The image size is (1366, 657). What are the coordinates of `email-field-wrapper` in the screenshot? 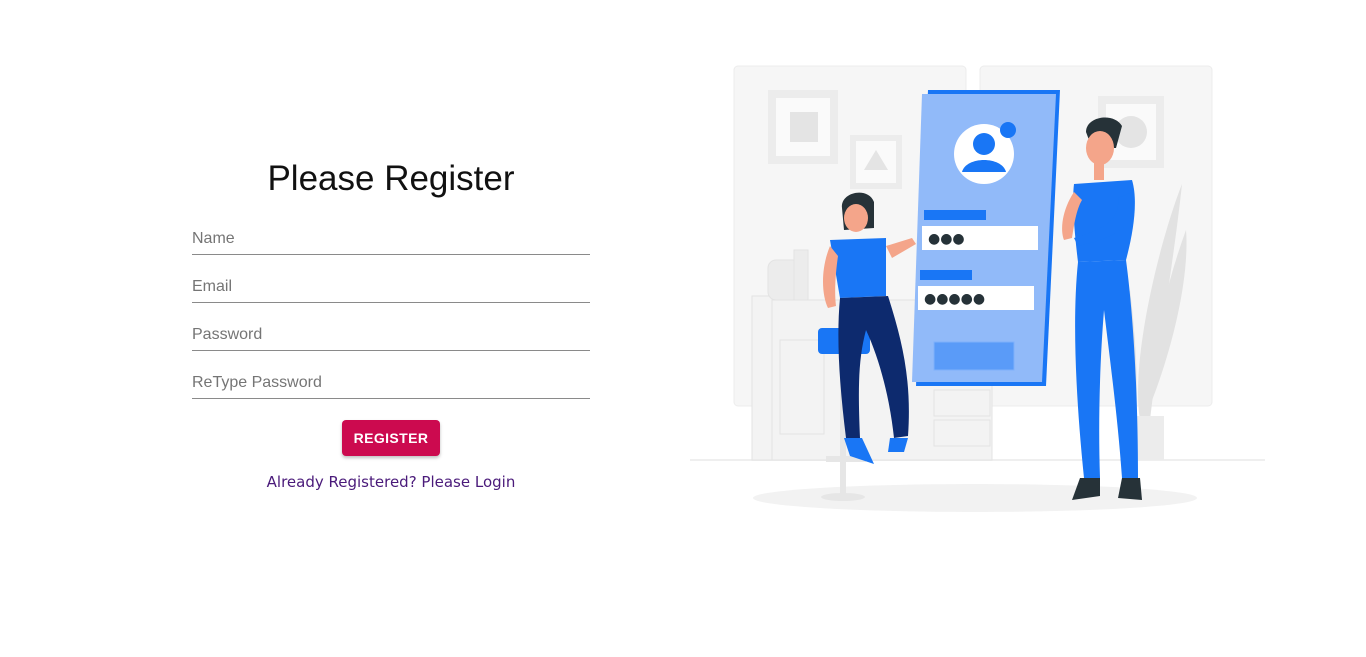 It's located at (391, 279).